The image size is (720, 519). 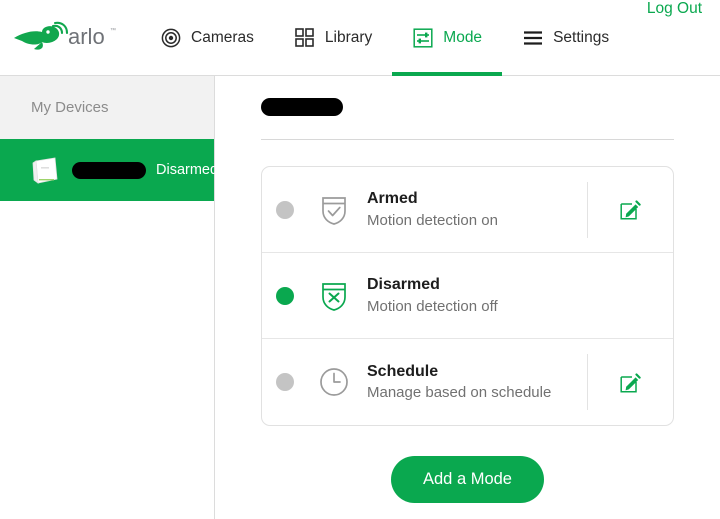 I want to click on hamburger-icon, so click(x=533, y=38).